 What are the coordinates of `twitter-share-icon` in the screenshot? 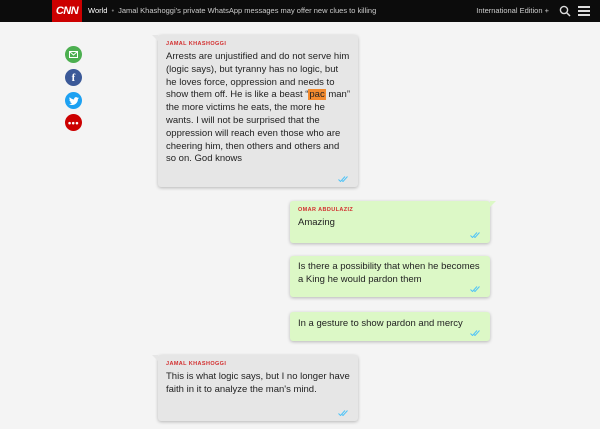 It's located at (73, 100).